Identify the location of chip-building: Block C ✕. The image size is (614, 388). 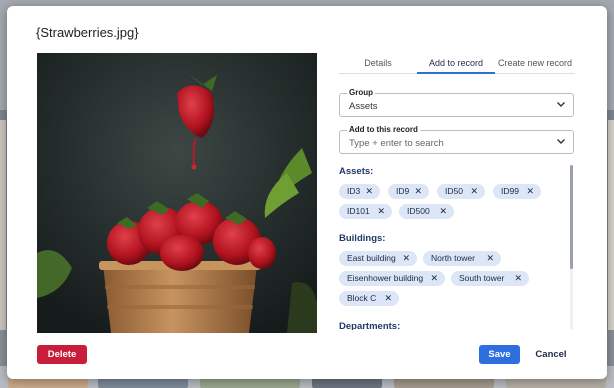
(369, 298).